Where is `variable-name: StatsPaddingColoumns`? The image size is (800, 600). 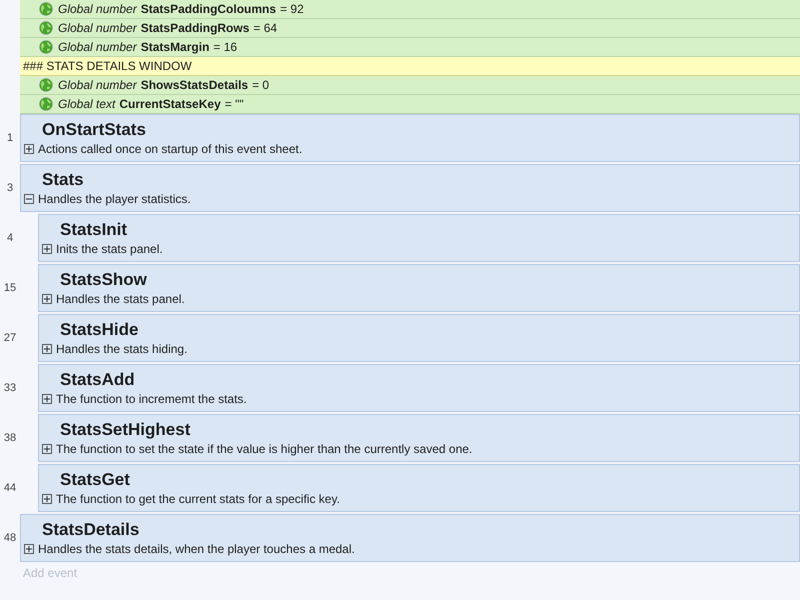 variable-name: StatsPaddingColoumns is located at coordinates (208, 9).